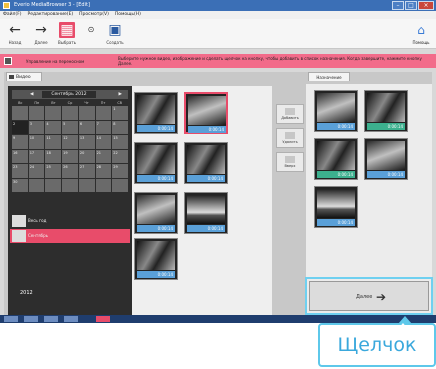 The image size is (436, 369). What do you see at coordinates (120, 113) in the screenshot?
I see `calendar-day: 1` at bounding box center [120, 113].